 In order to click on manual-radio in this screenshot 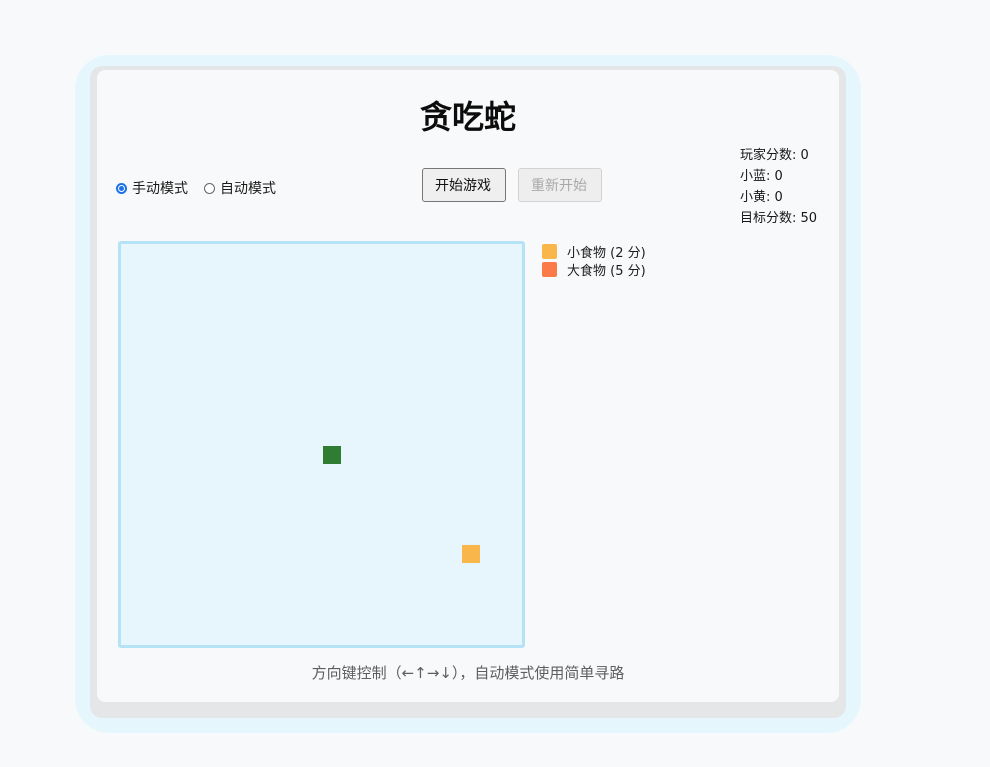, I will do `click(121, 188)`.